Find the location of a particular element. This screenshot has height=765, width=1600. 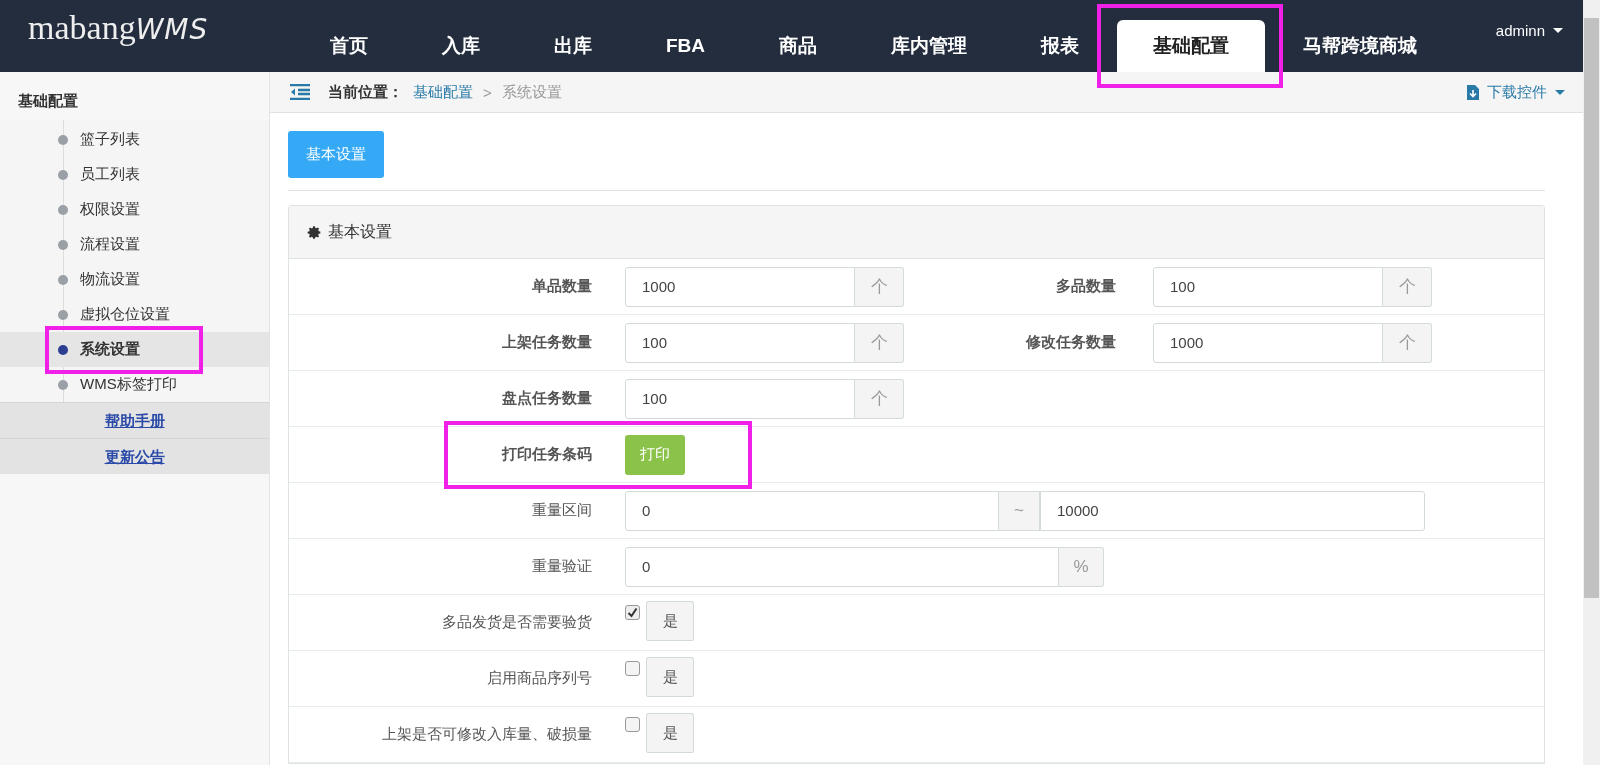

nav-tab: 首页 is located at coordinates (349, 46).